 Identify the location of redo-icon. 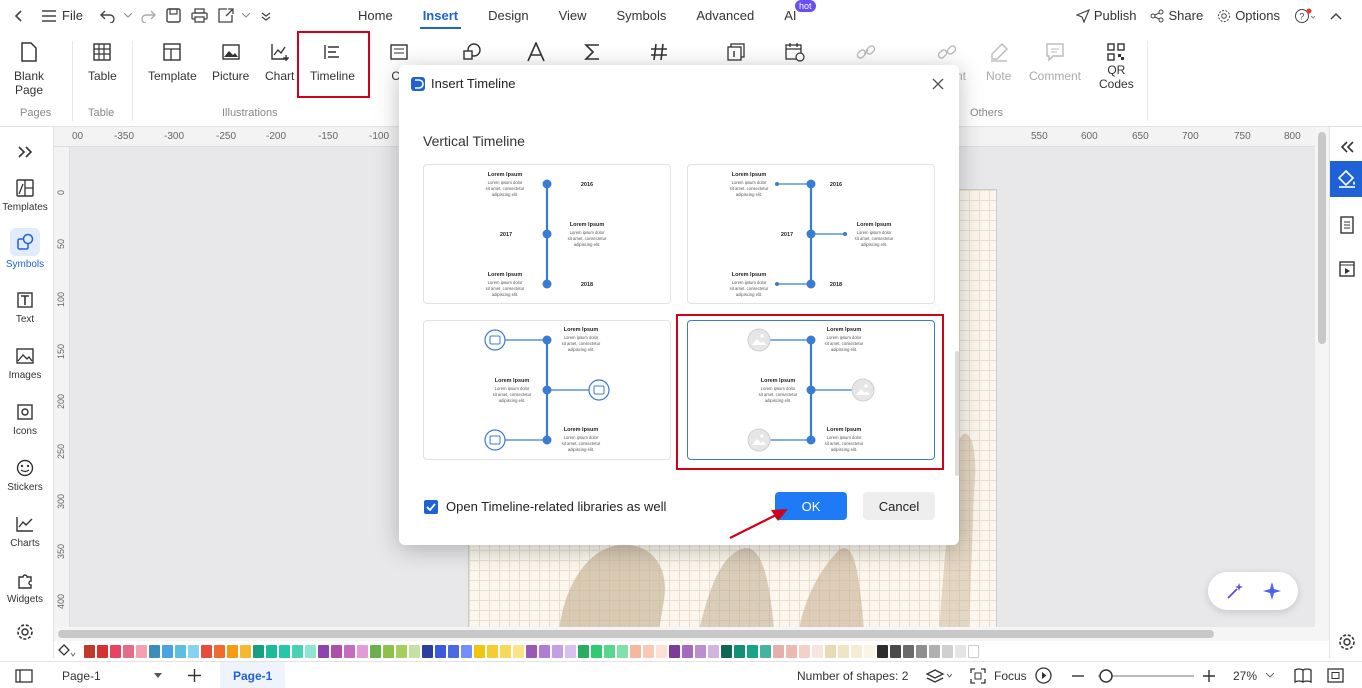
(148, 16).